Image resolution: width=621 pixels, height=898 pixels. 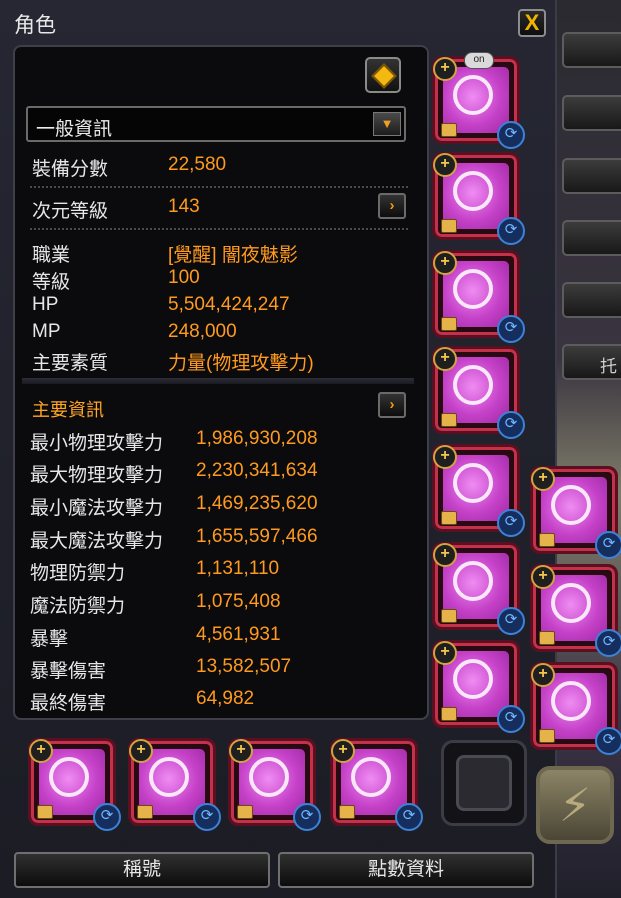 I want to click on gear-score-label: 裝備分數, so click(x=70, y=169).